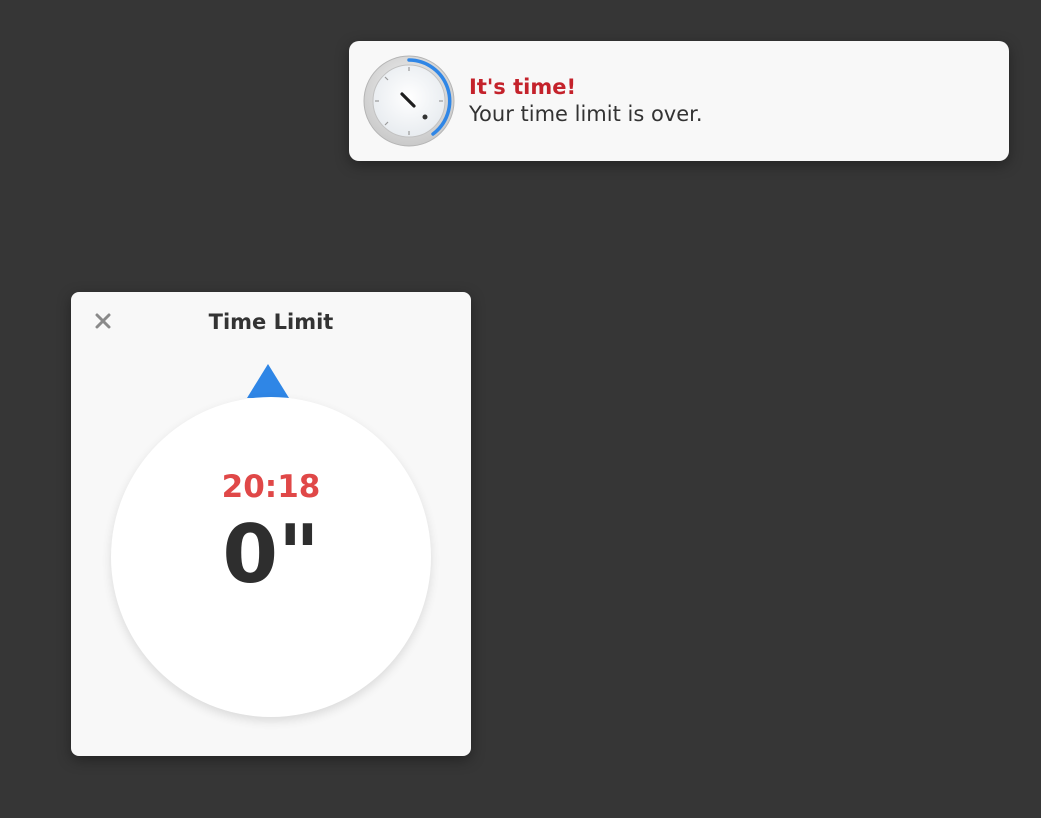 This screenshot has width=1041, height=818. Describe the element at coordinates (409, 101) in the screenshot. I see `timer-dial-icon` at that location.